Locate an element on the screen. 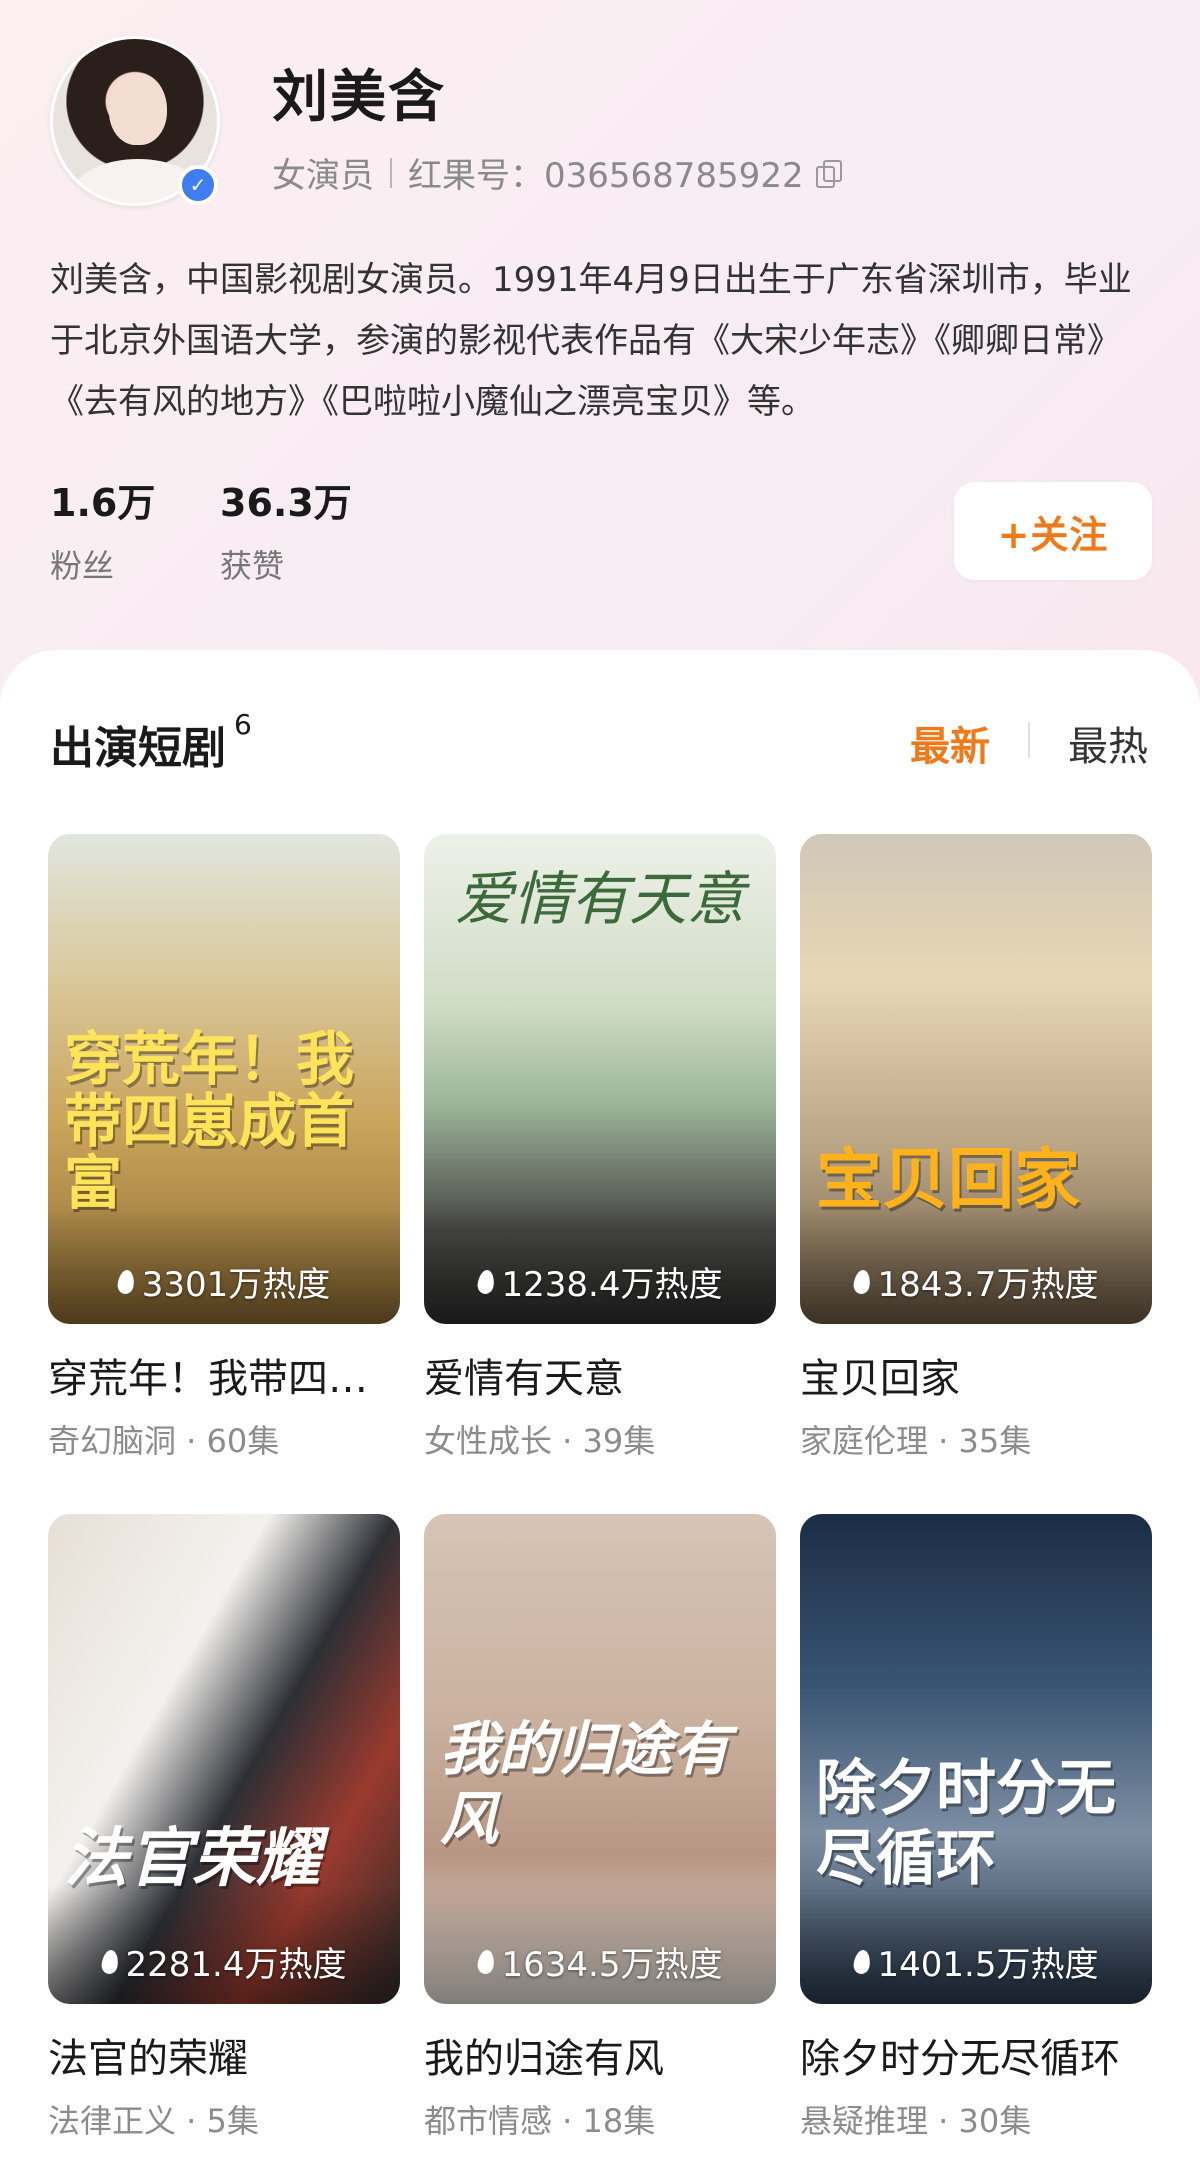 The image size is (1200, 2183). verified-badge-icon: ✓ is located at coordinates (198, 185).